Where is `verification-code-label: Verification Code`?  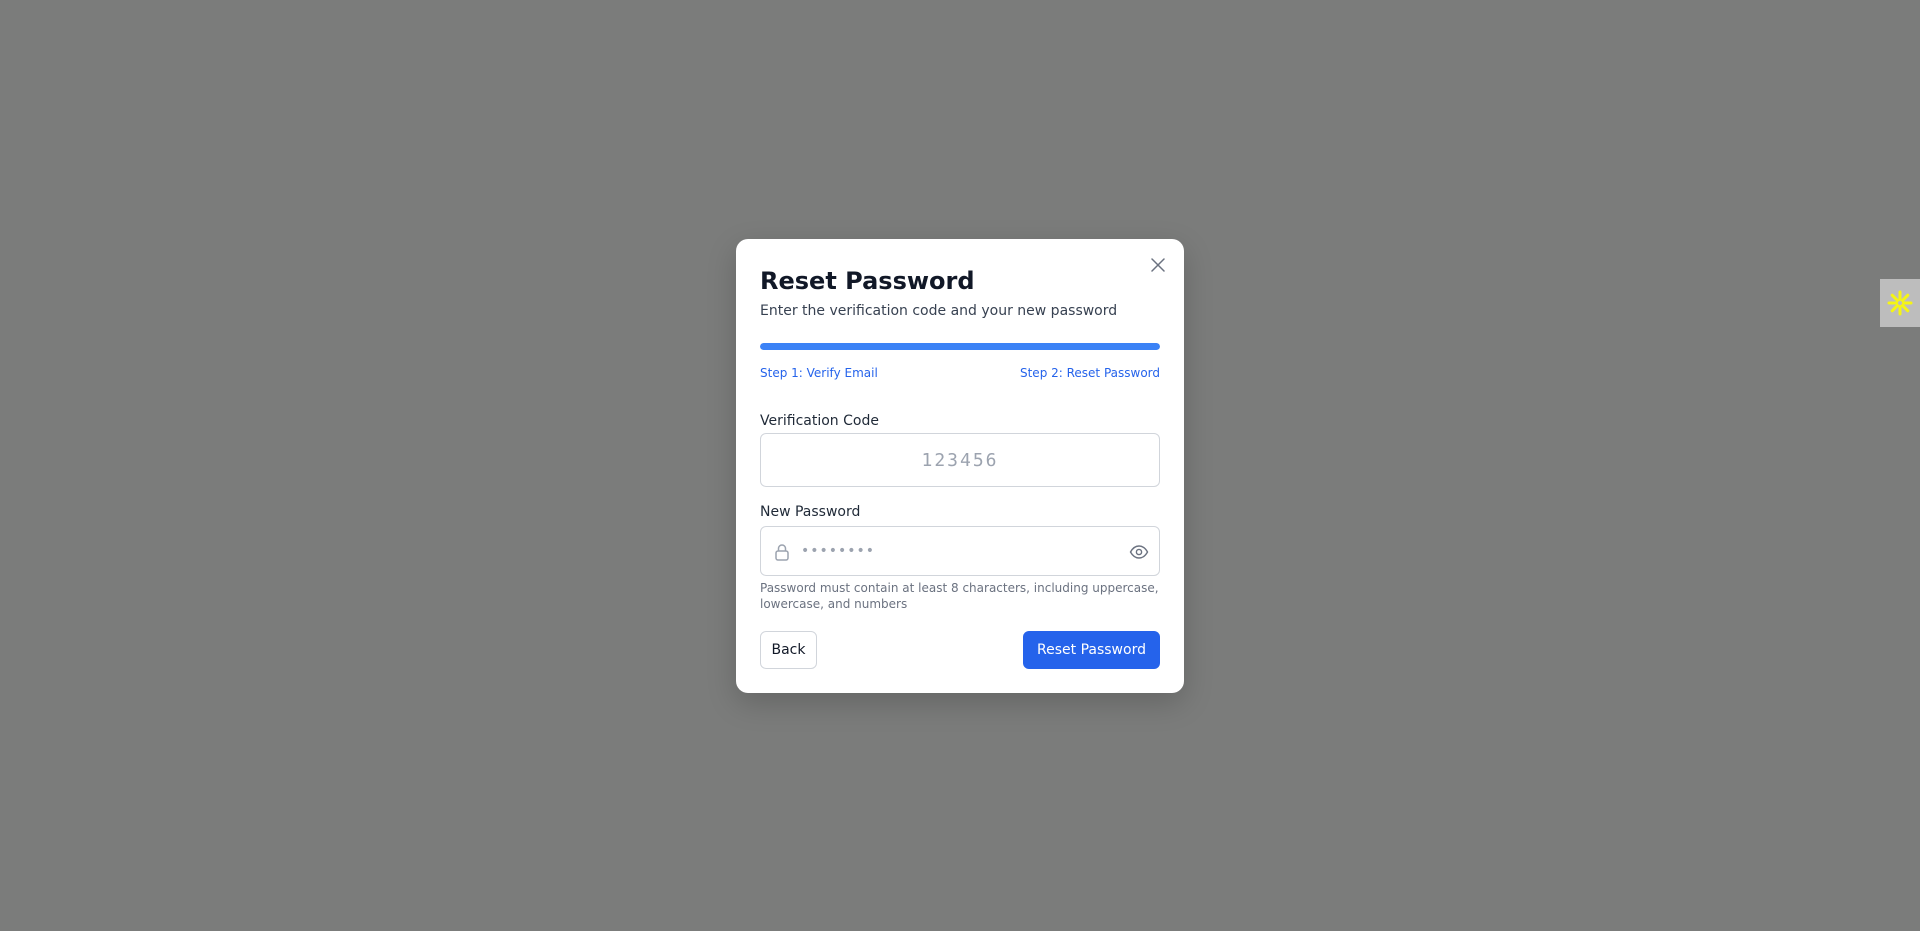
verification-code-label: Verification Code is located at coordinates (819, 421).